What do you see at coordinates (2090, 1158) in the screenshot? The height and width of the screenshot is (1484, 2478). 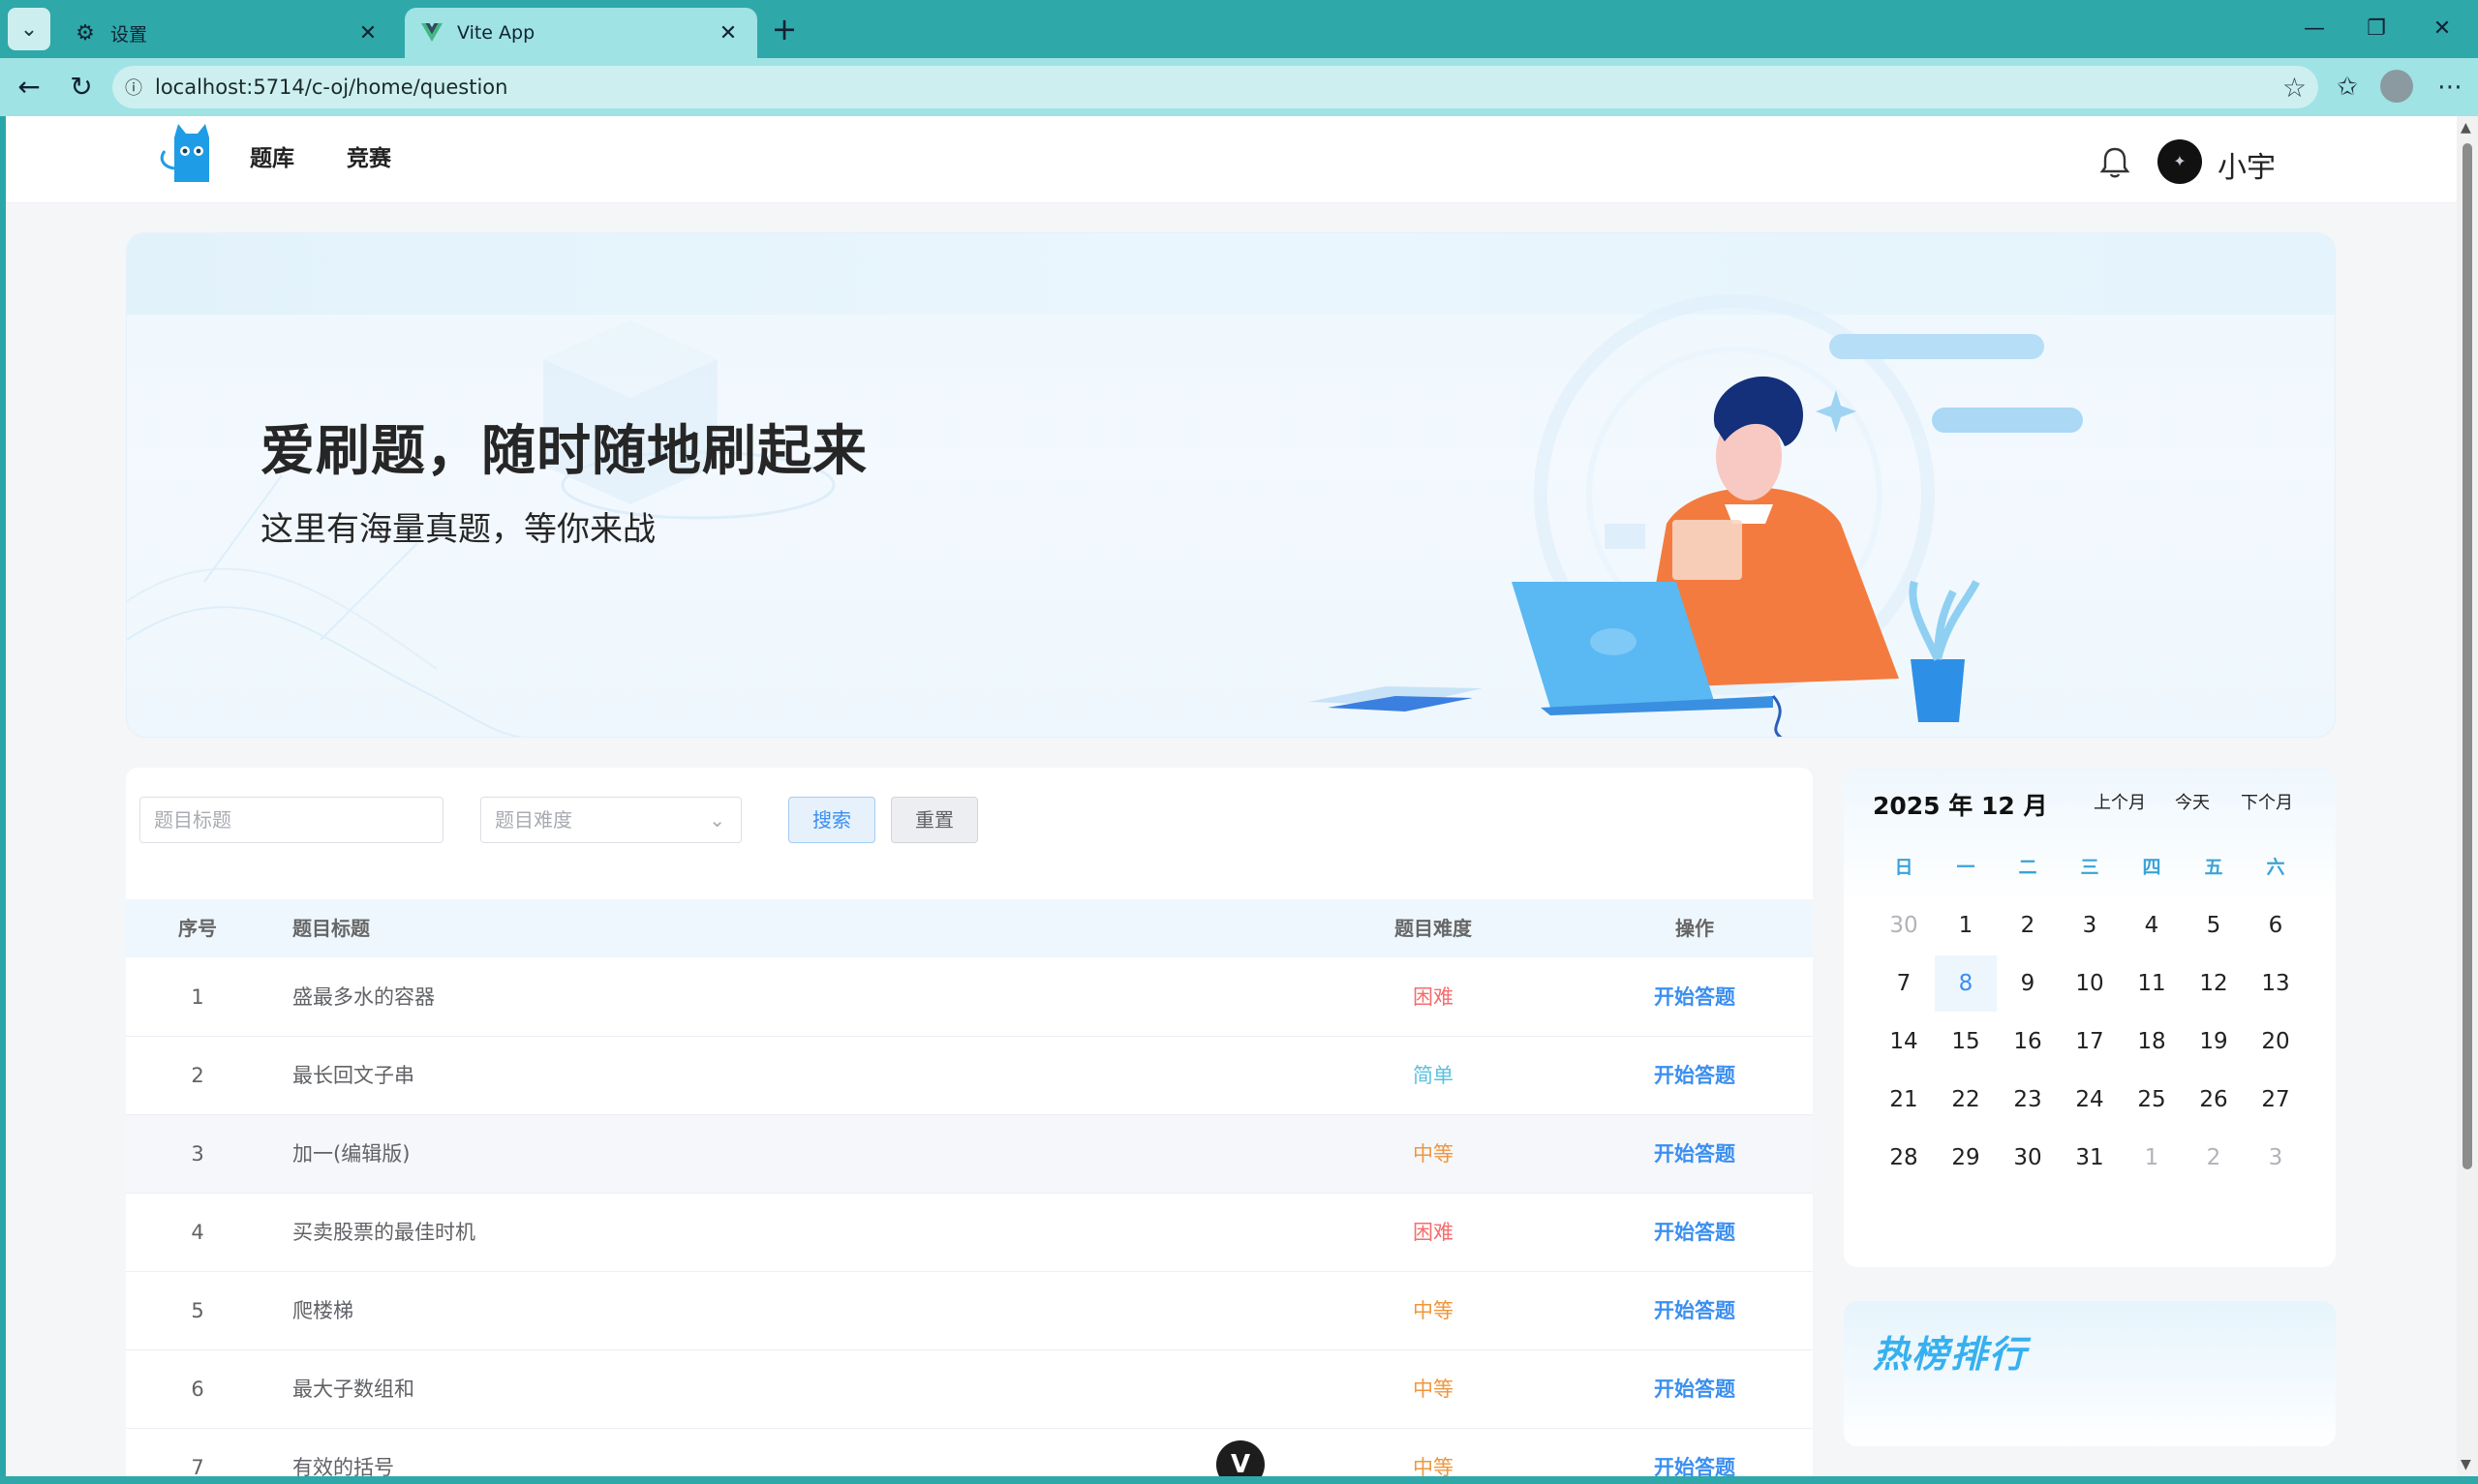 I see `calendar-day: 31` at bounding box center [2090, 1158].